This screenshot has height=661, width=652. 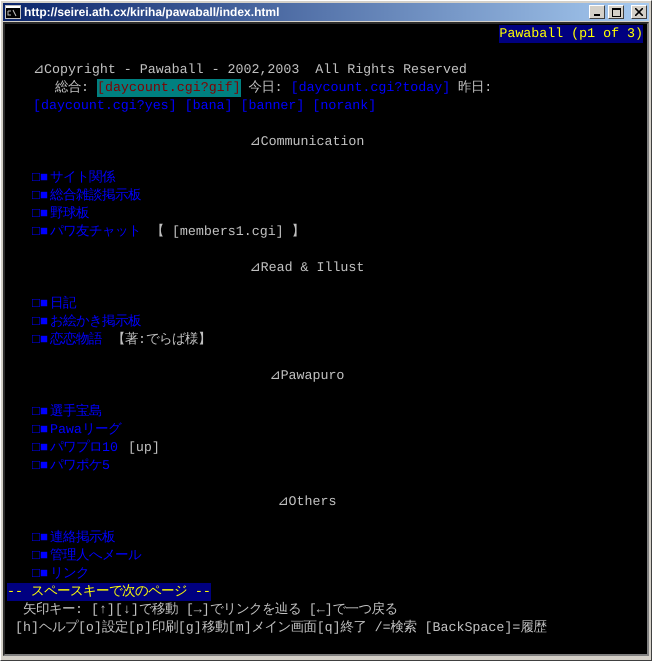 I want to click on copyright-text: ⊿Copyright - Pawaball - 2002,2003 All Rights Reserved, so click(x=250, y=70).